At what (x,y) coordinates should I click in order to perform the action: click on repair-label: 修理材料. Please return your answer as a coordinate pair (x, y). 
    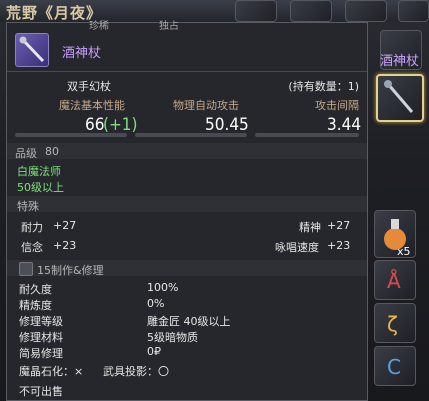
    Looking at the image, I should click on (41, 337).